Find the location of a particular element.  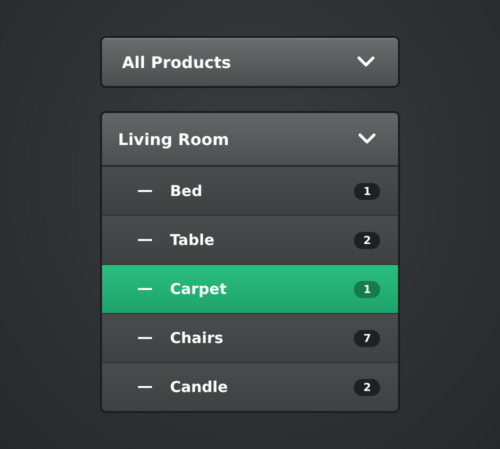

category-header: Living Room is located at coordinates (250, 139).